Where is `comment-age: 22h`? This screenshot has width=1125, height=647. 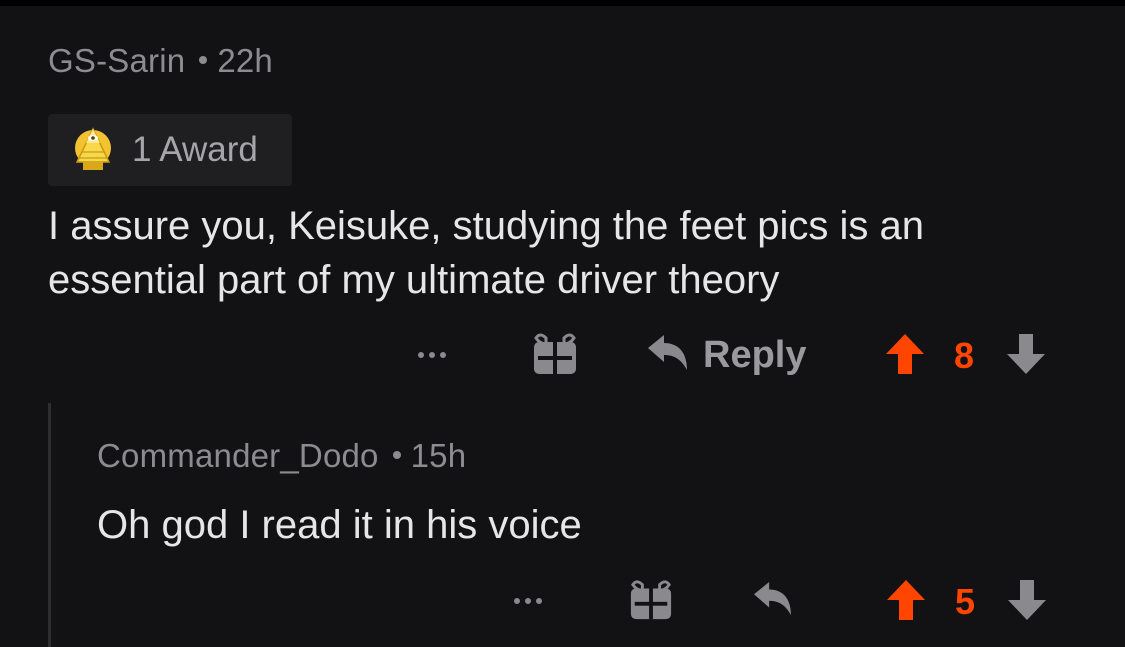
comment-age: 22h is located at coordinates (245, 60).